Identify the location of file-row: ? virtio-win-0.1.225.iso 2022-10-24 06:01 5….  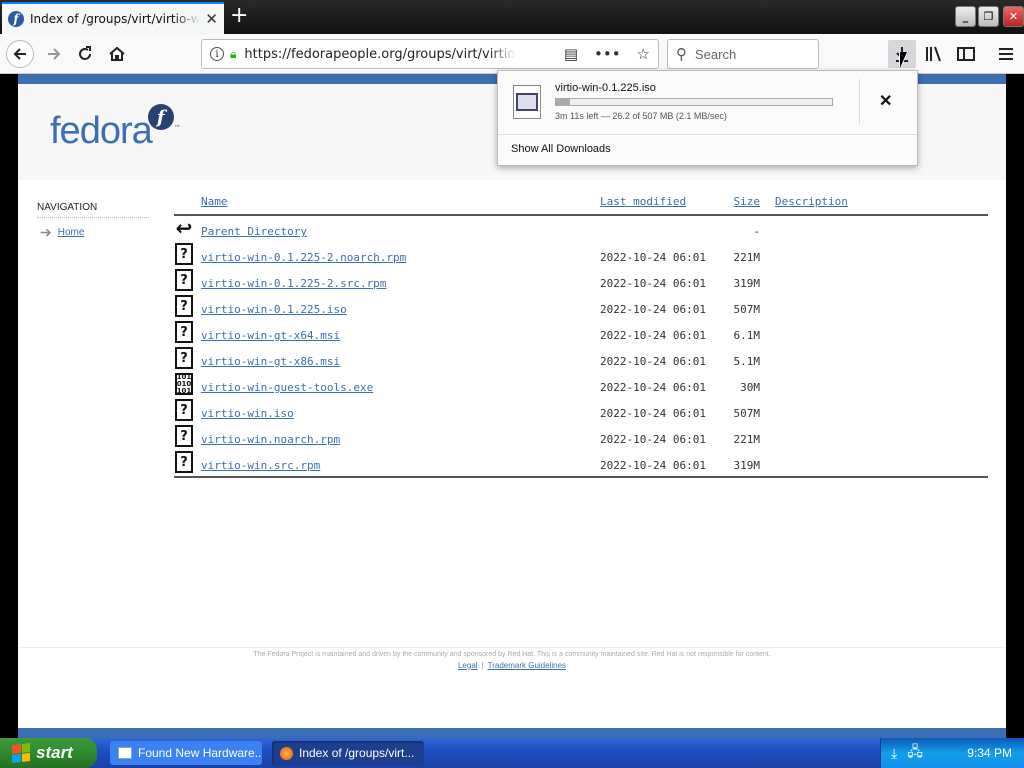
(581, 307).